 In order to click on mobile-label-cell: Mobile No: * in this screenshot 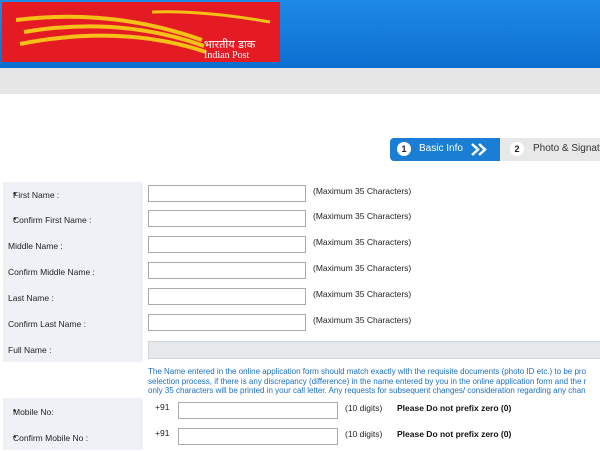, I will do `click(73, 411)`.